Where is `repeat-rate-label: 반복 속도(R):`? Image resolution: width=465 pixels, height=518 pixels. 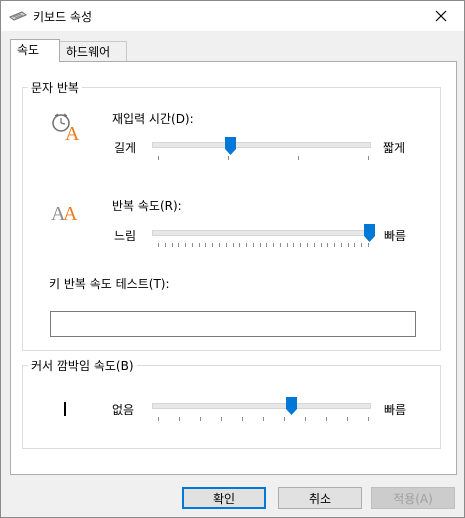 repeat-rate-label: 반복 속도(R): is located at coordinates (147, 206).